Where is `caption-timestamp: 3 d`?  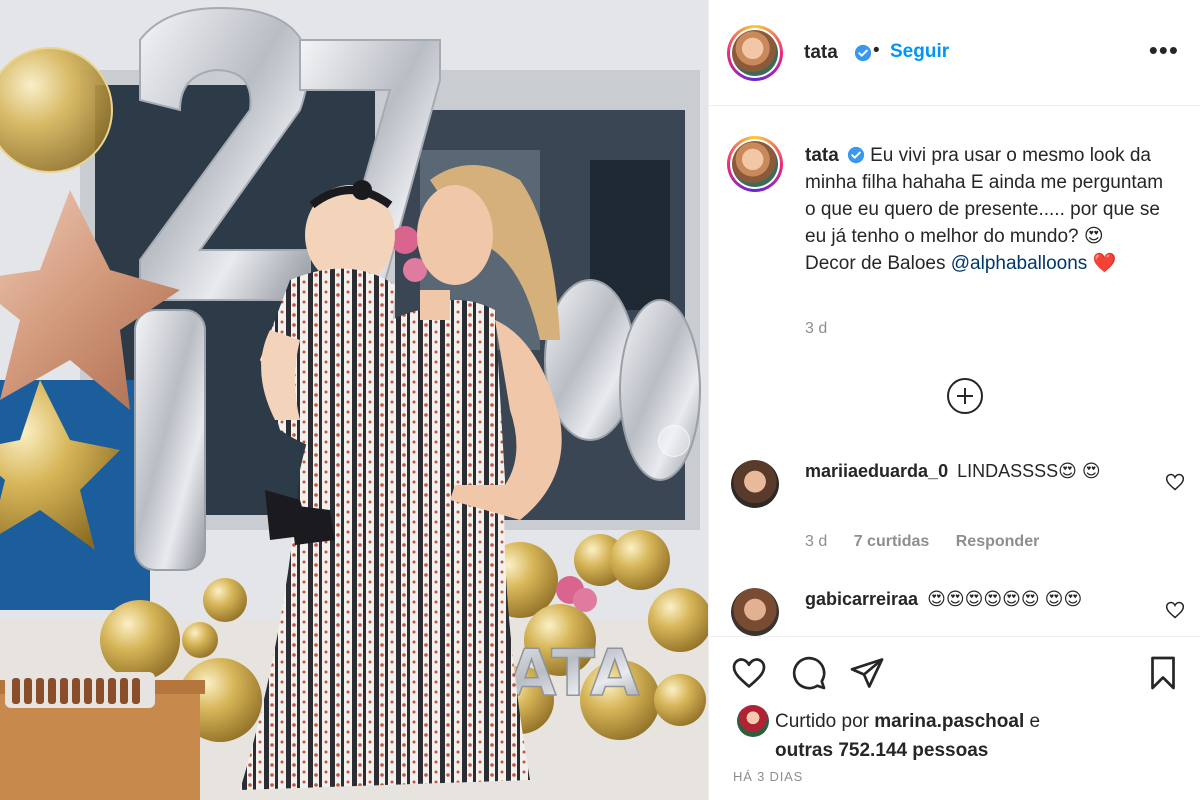
caption-timestamp: 3 d is located at coordinates (816, 328).